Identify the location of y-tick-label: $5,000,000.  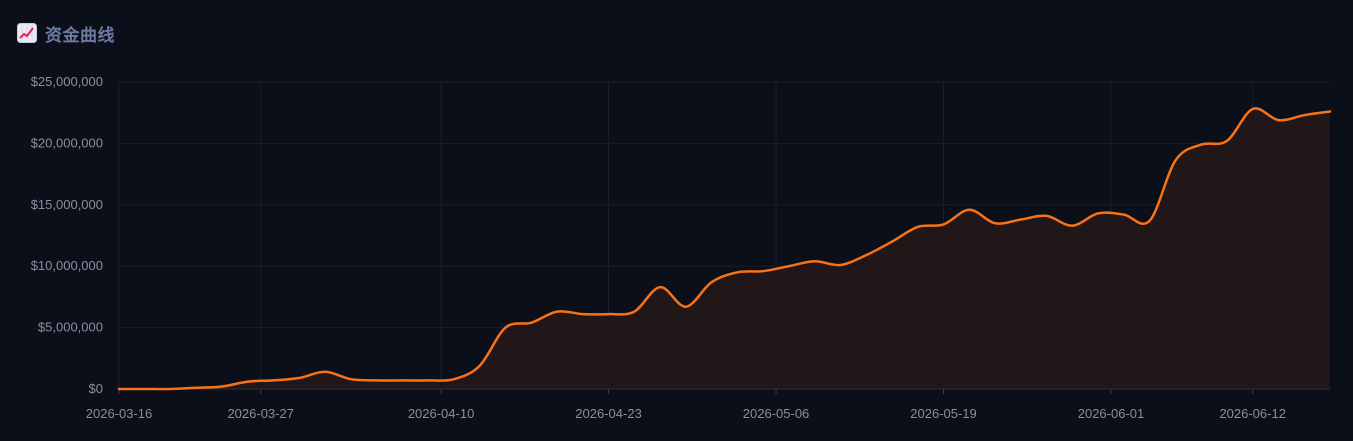
(70, 327).